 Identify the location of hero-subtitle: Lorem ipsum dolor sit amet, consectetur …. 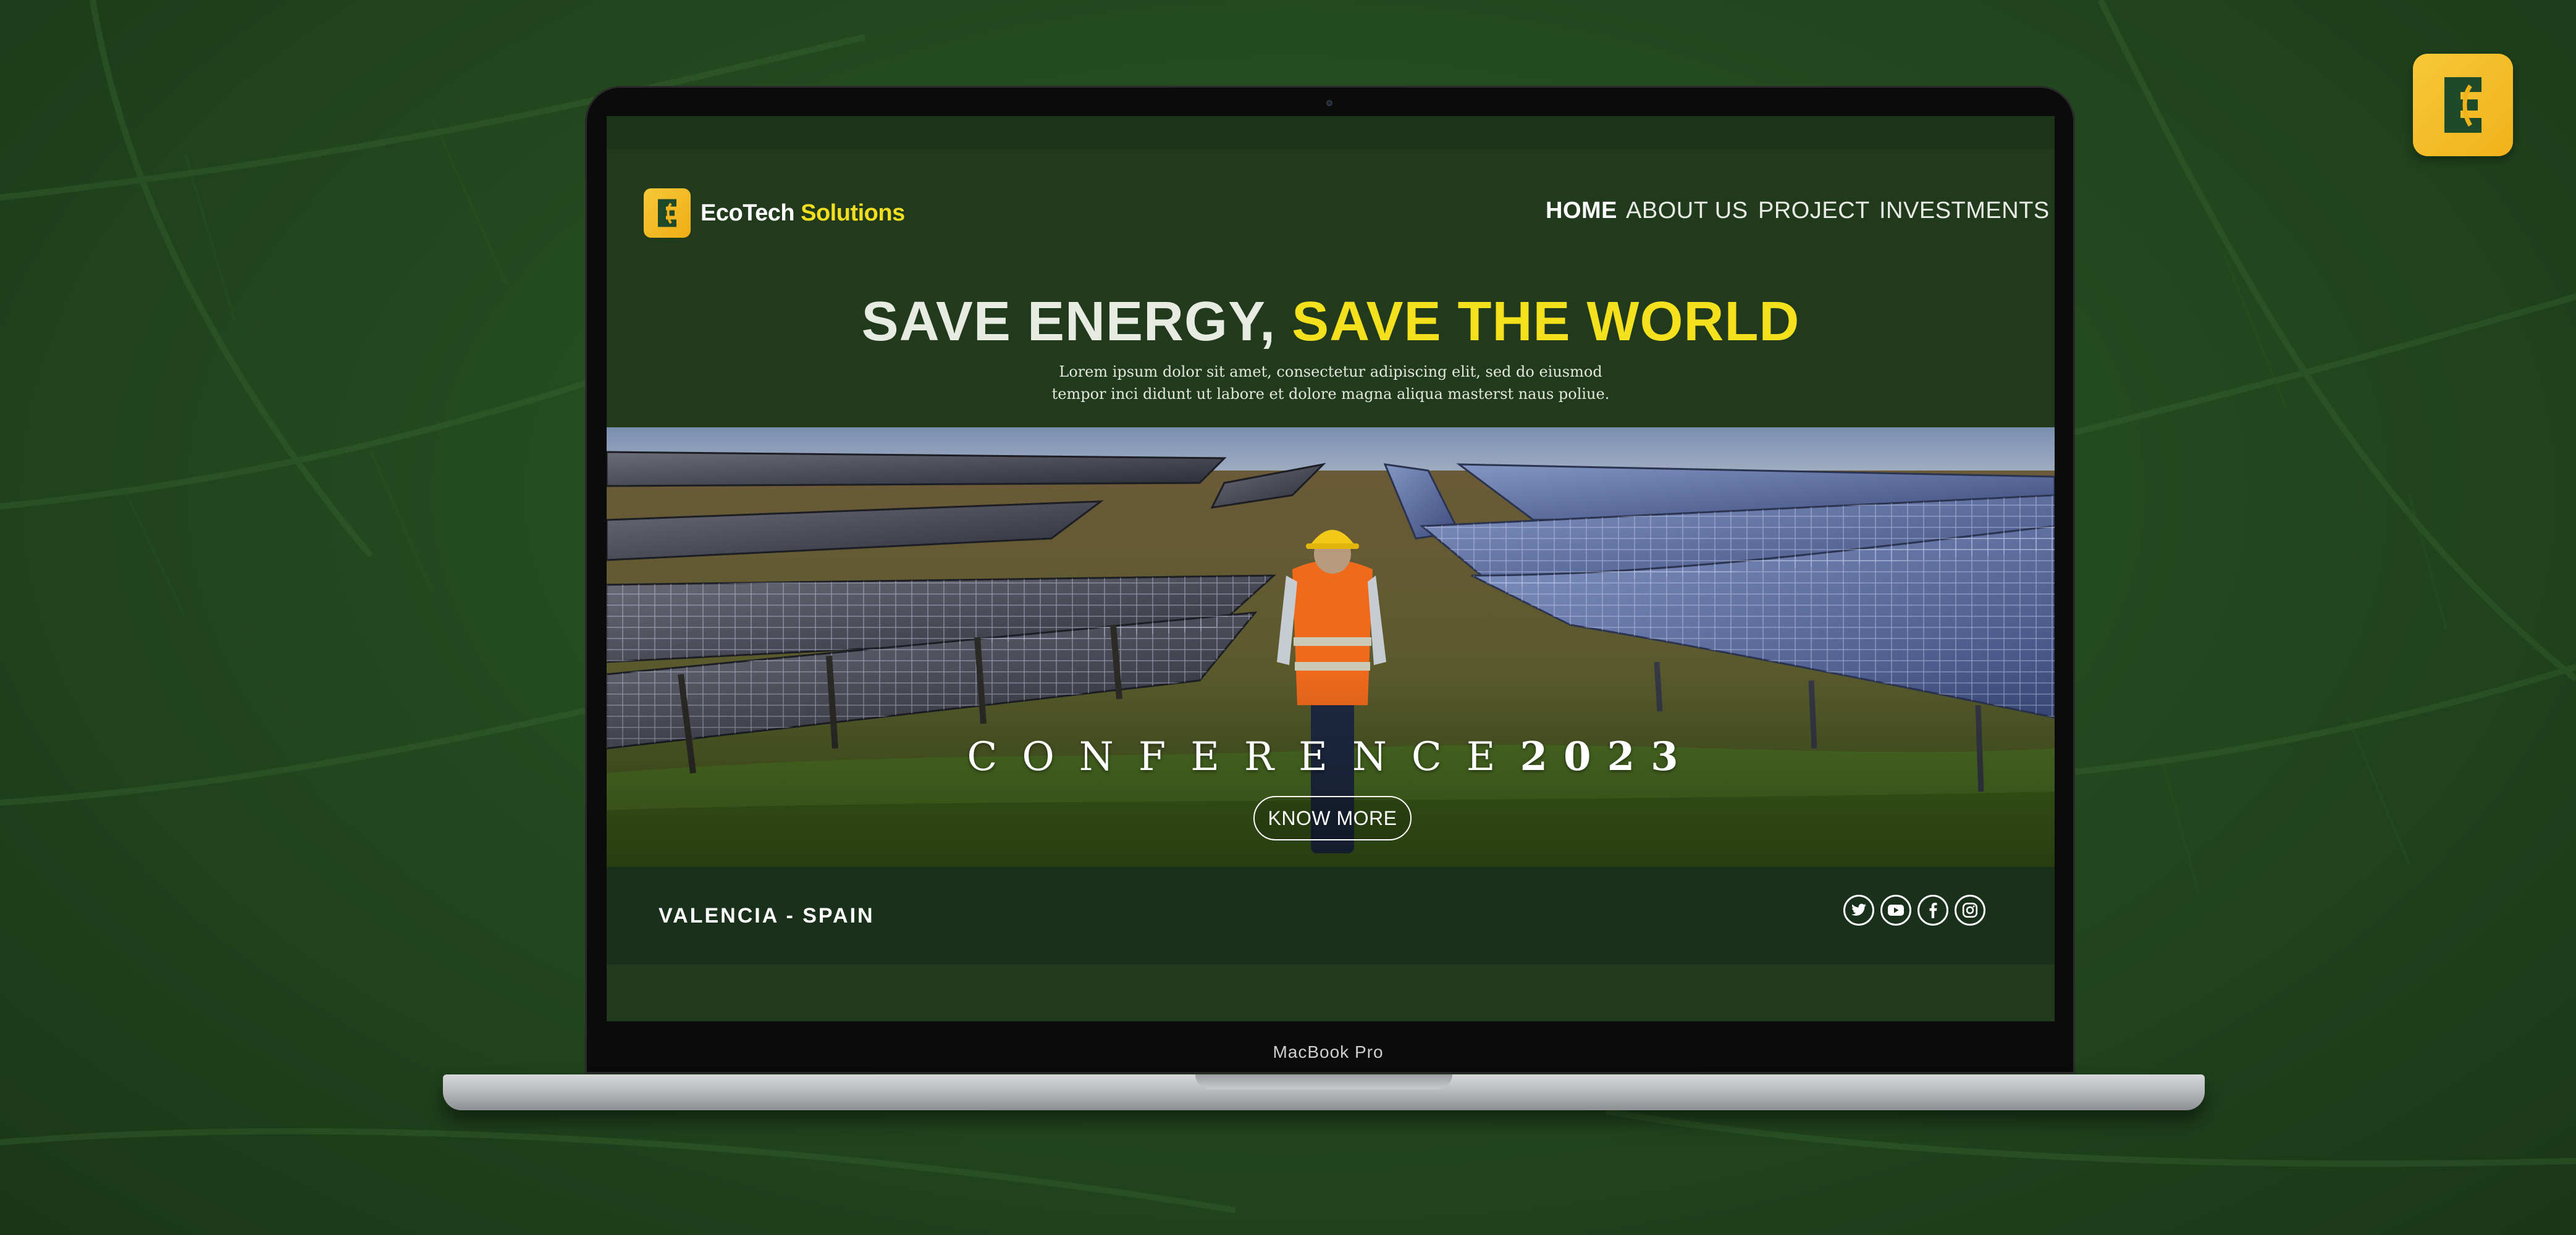
(1331, 383).